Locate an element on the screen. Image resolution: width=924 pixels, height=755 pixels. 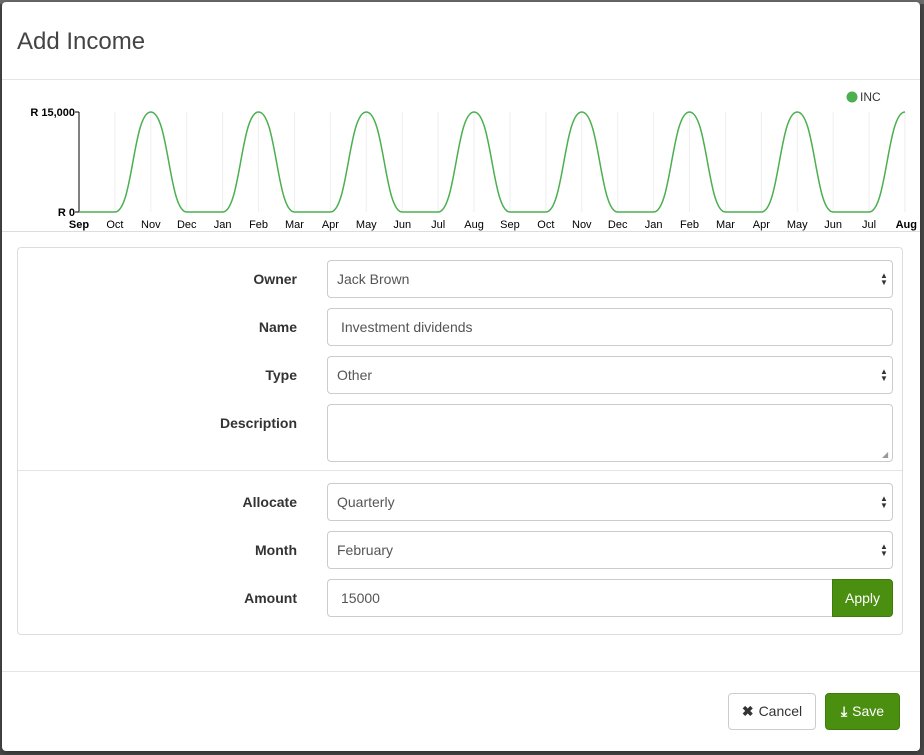
form-section-divider is located at coordinates (460, 470).